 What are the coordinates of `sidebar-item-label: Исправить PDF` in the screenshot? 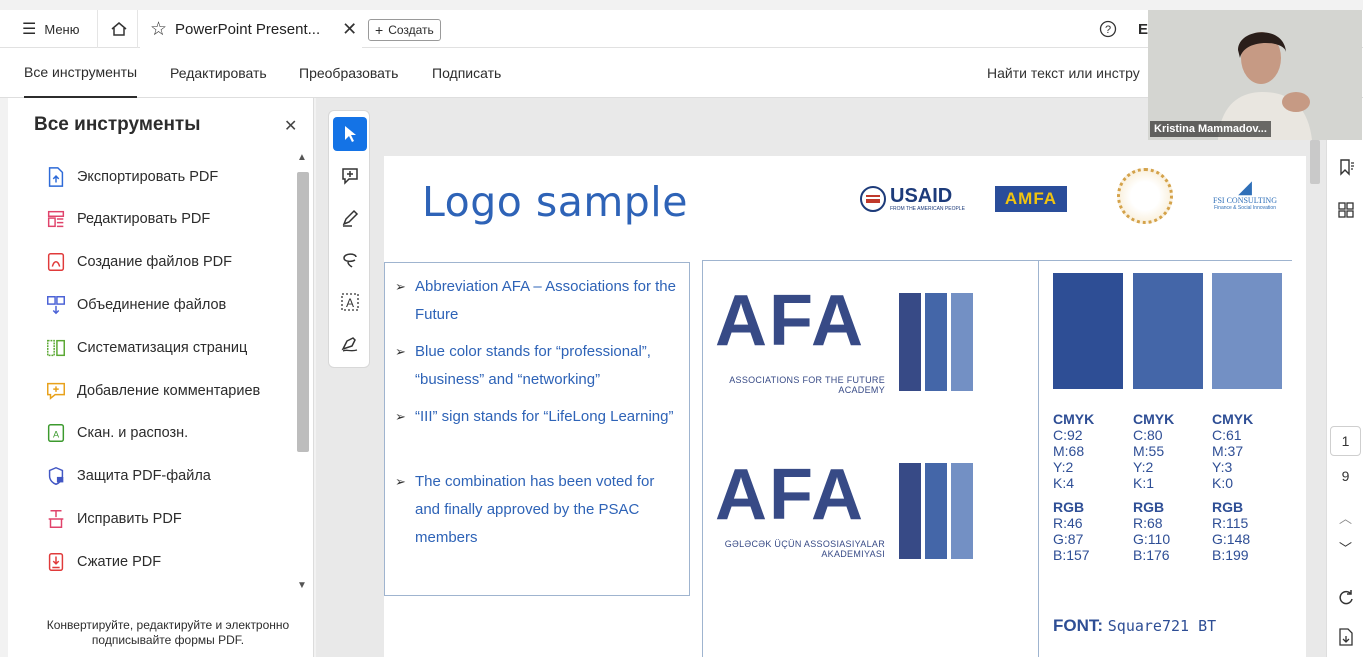 It's located at (129, 518).